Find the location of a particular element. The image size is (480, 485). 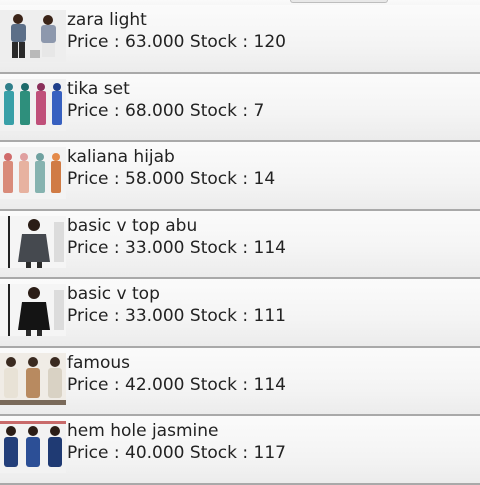

product-name: zara light is located at coordinates (107, 20).